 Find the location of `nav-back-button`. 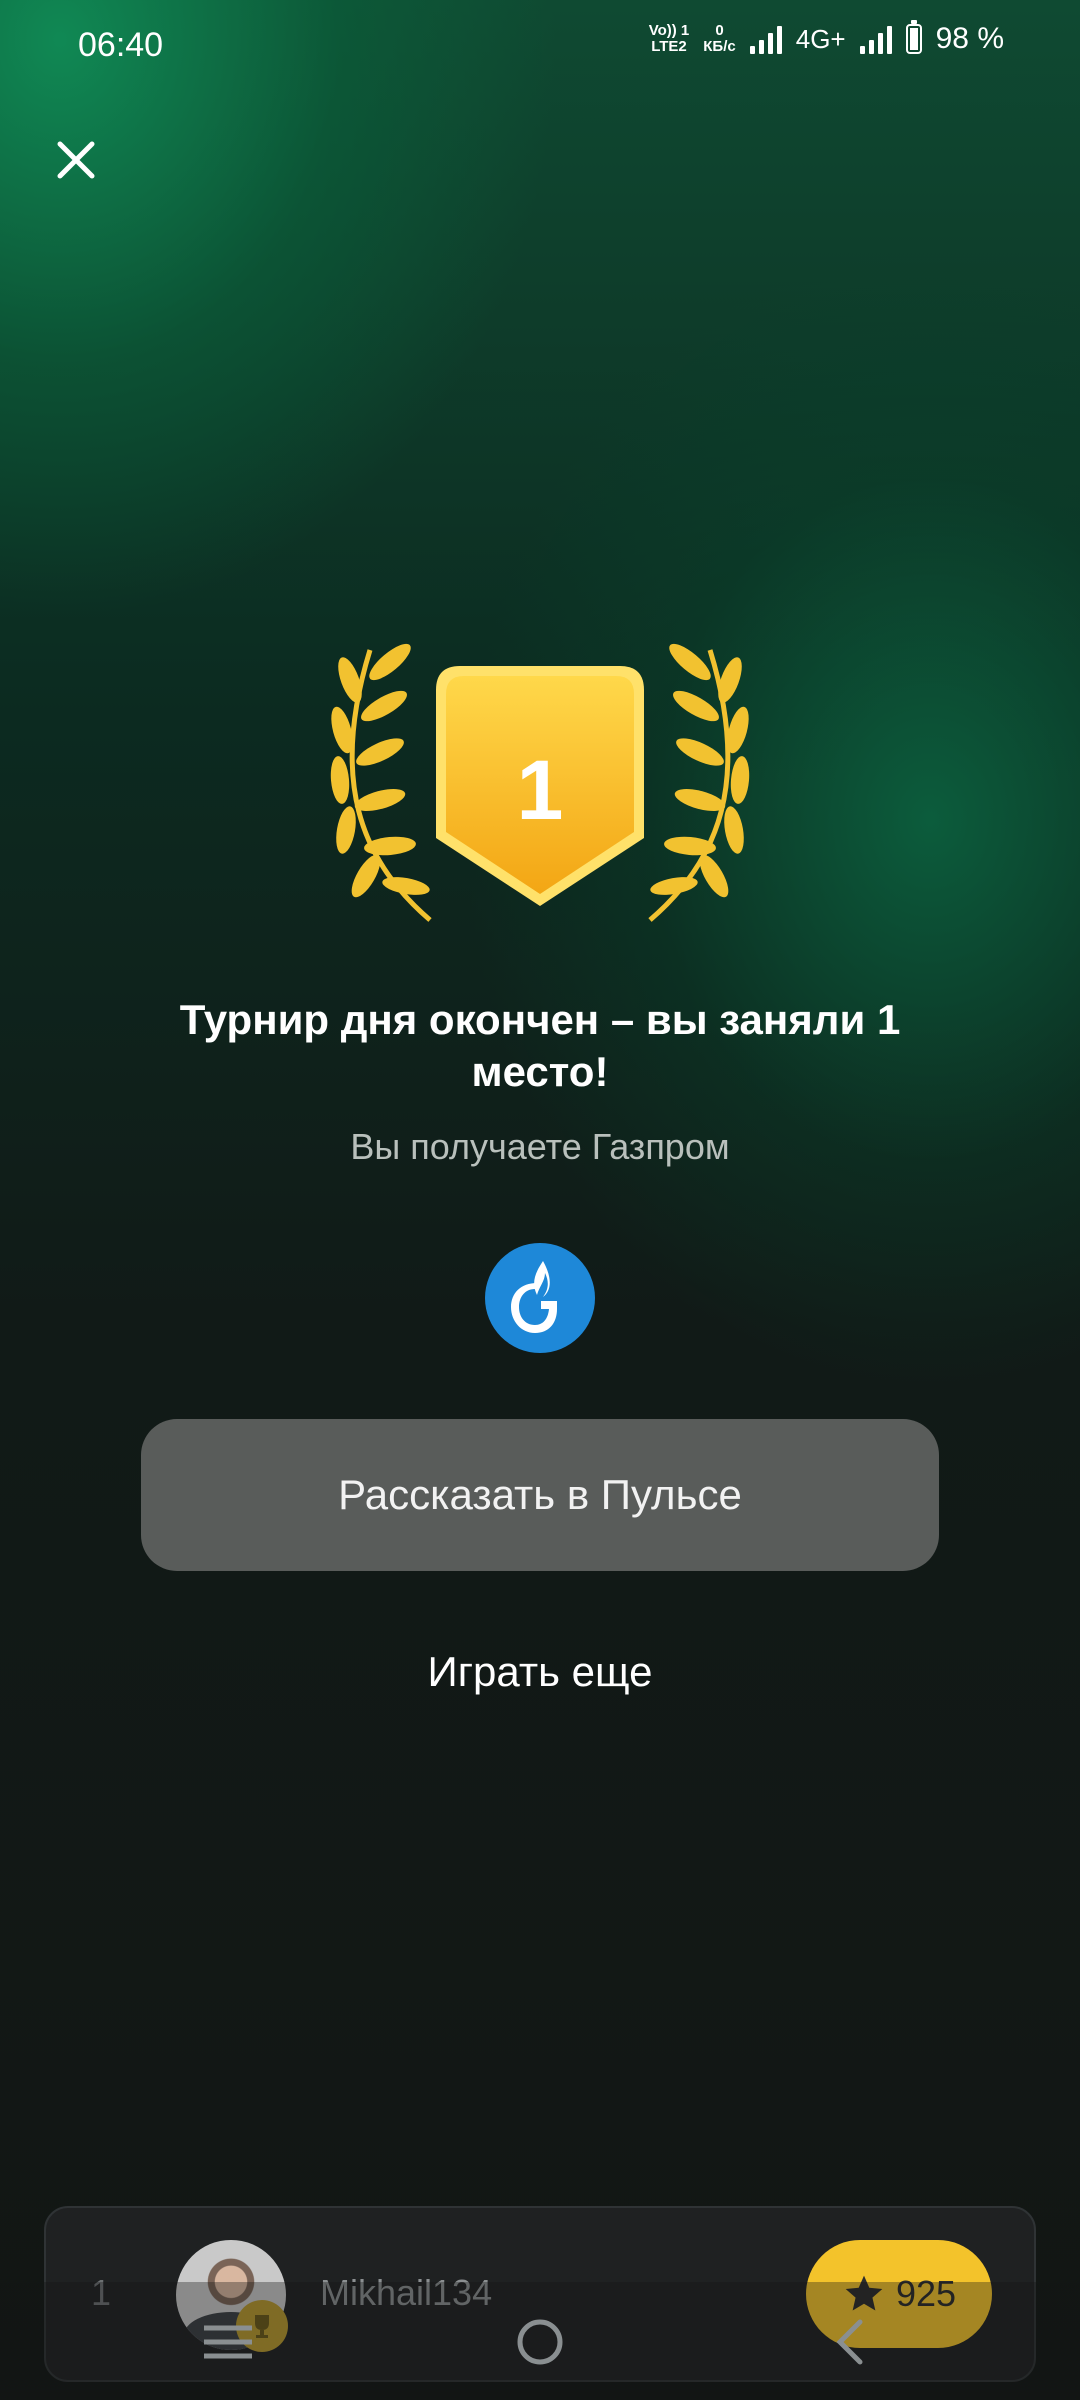

nav-back-button is located at coordinates (850, 2342).